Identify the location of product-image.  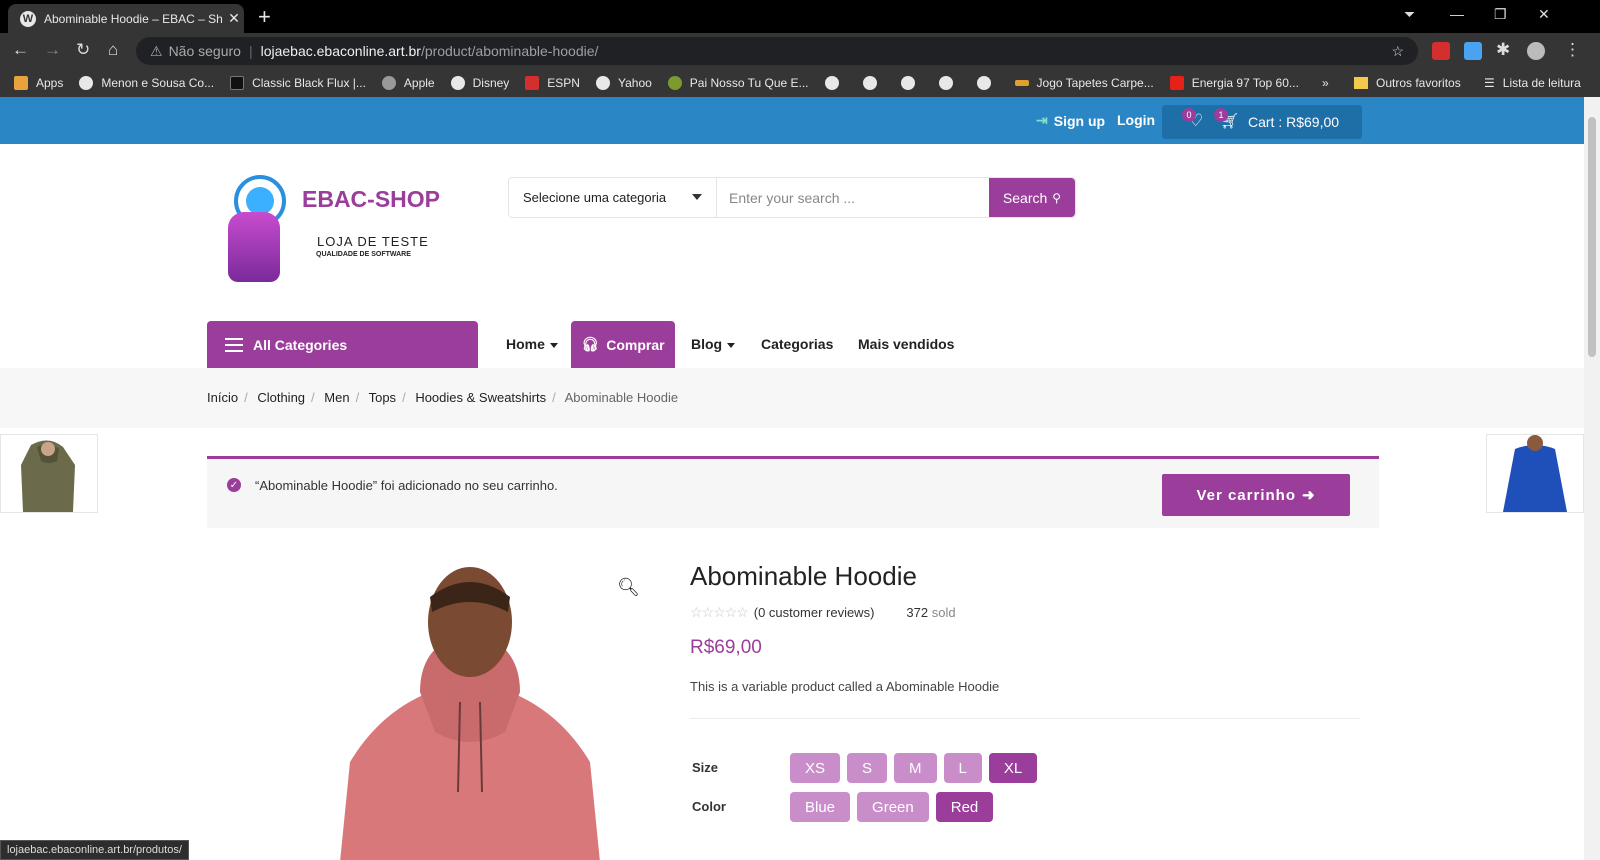
(470, 711).